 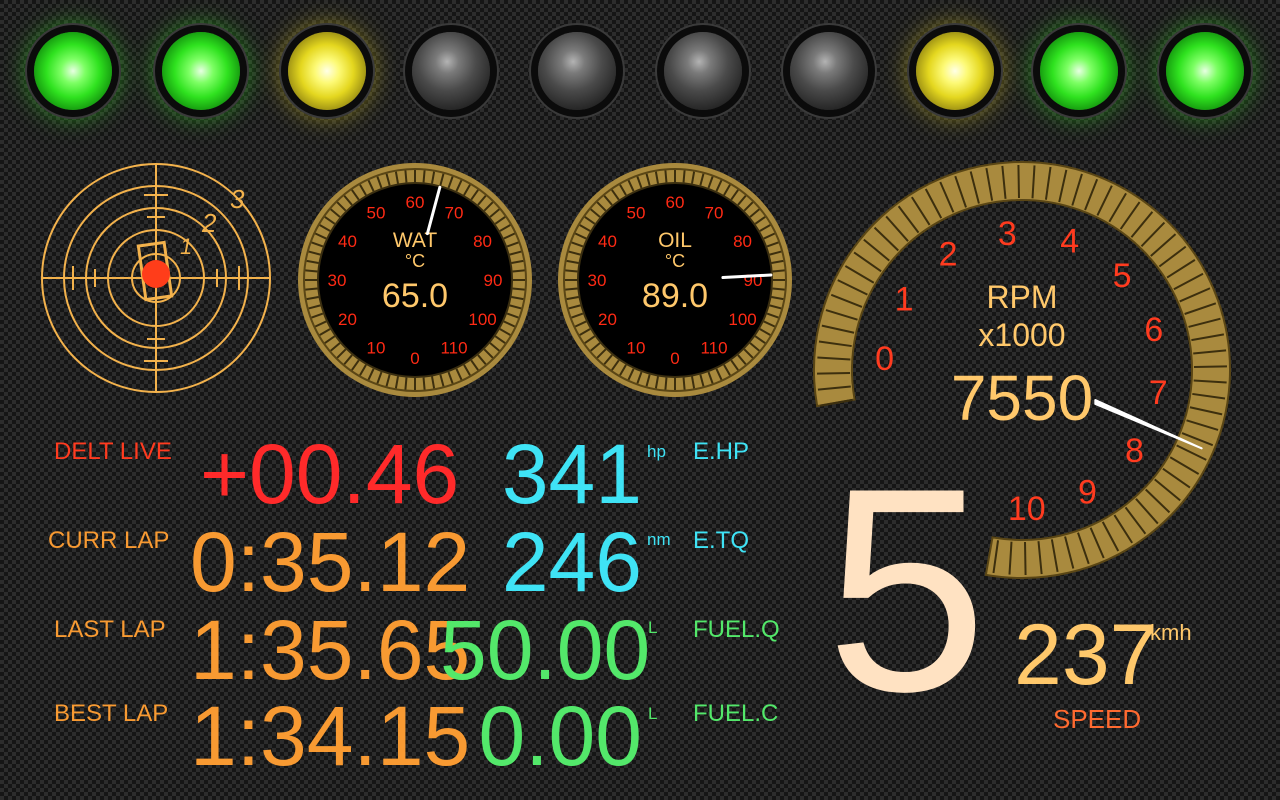 I want to click on rpm-tick-6: 6, so click(x=1153, y=330).